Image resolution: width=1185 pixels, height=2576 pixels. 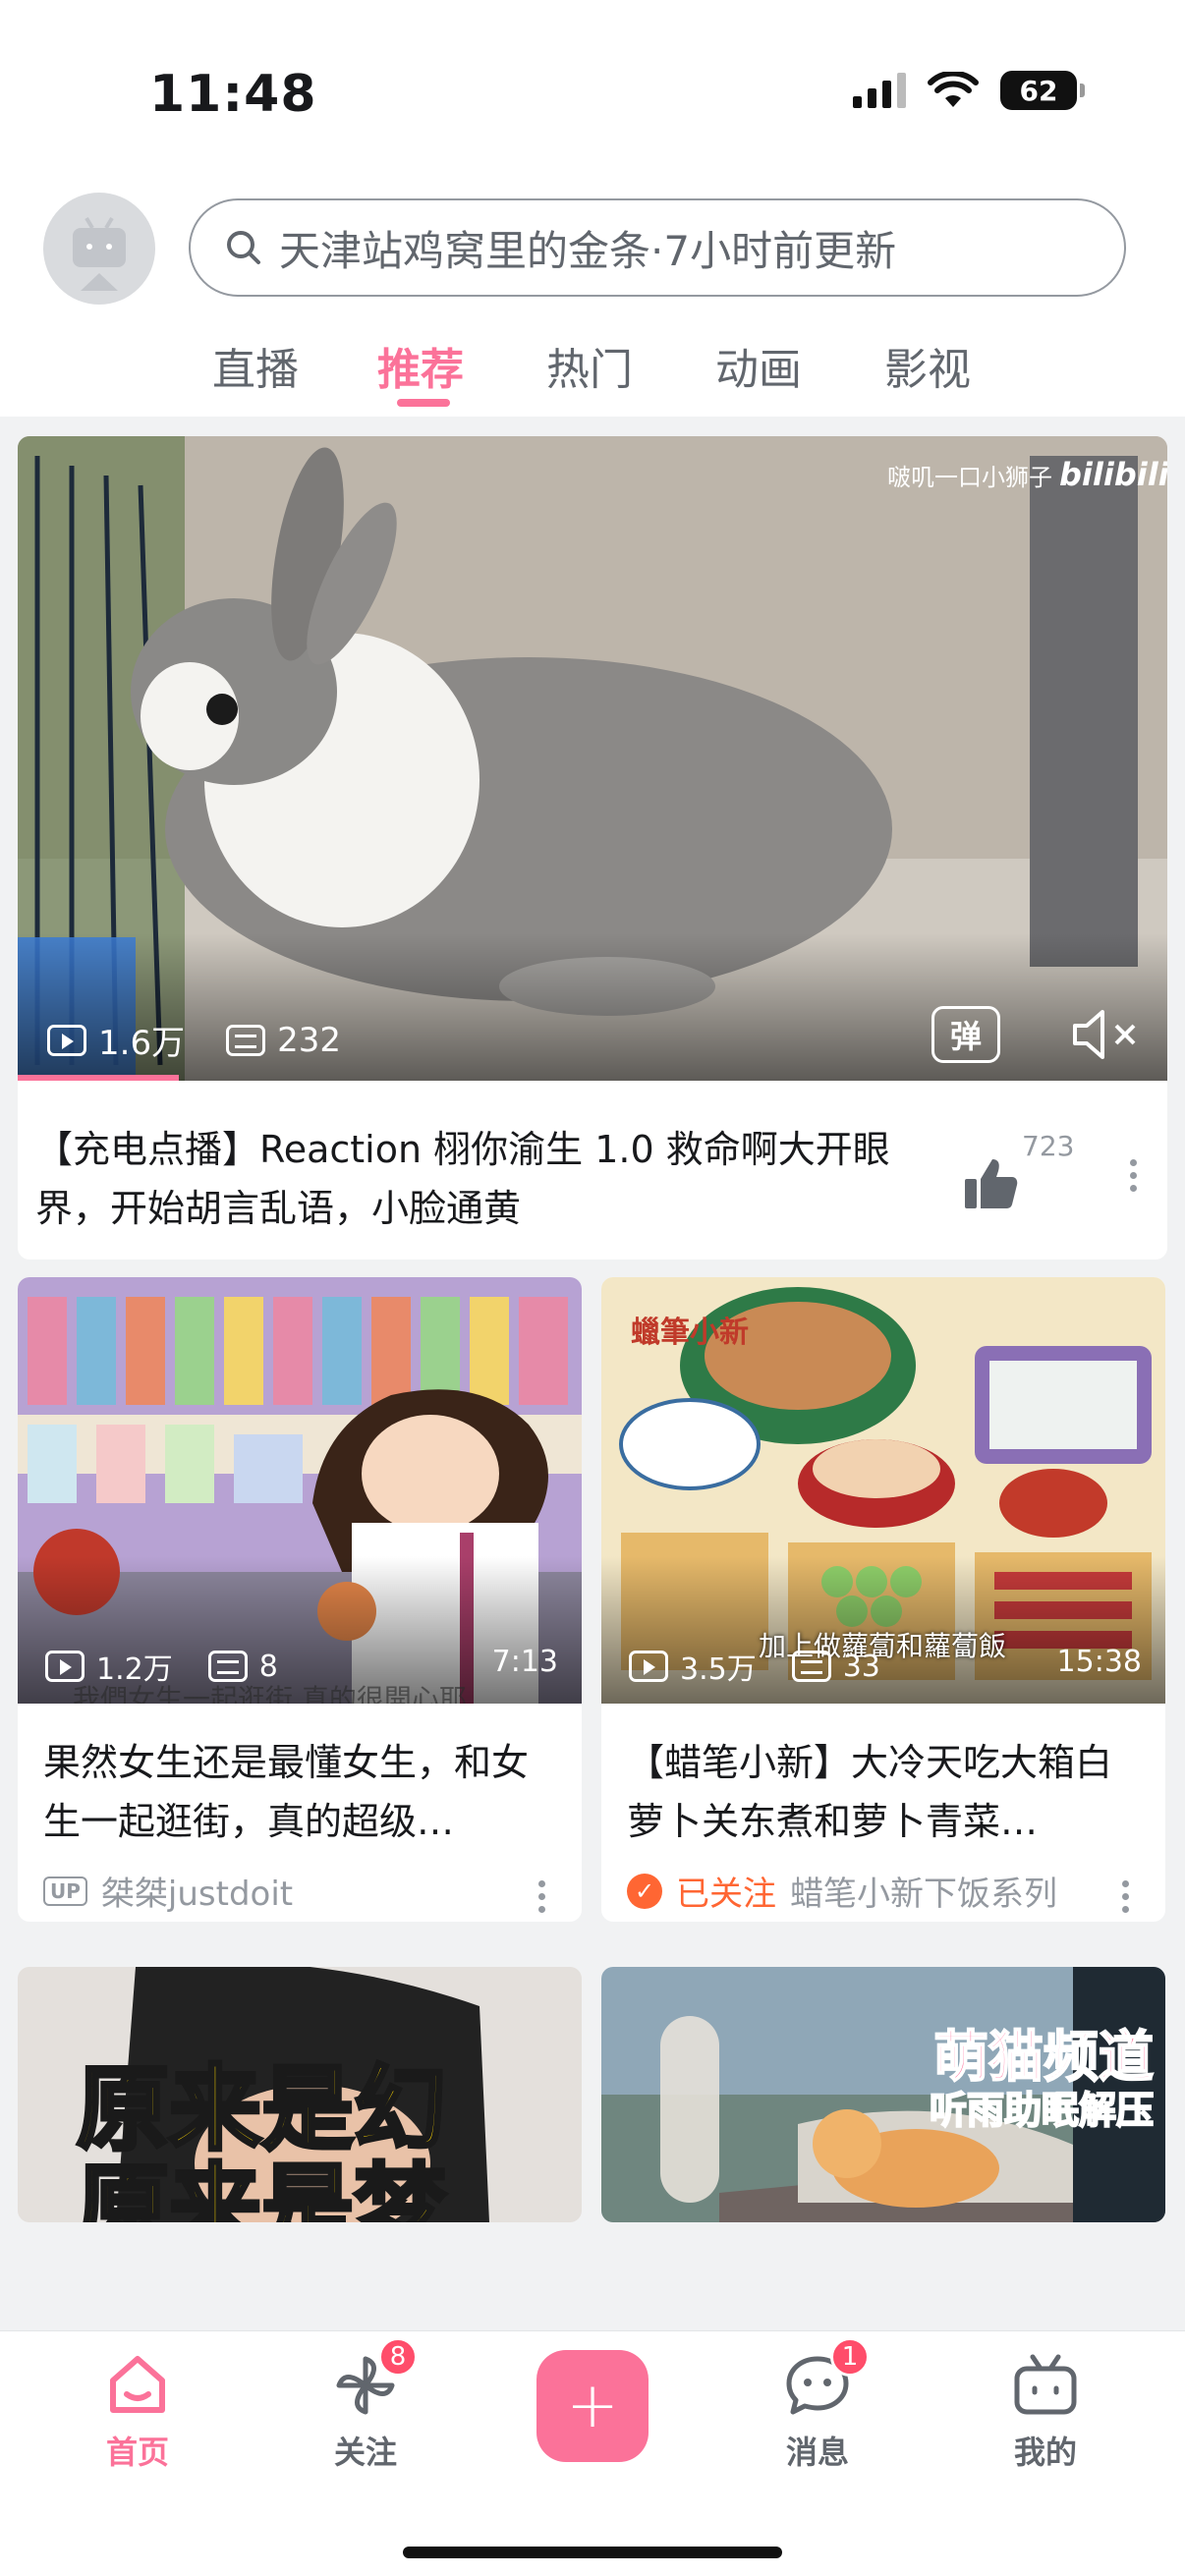 I want to click on card-danmaku: 8, so click(x=268, y=1666).